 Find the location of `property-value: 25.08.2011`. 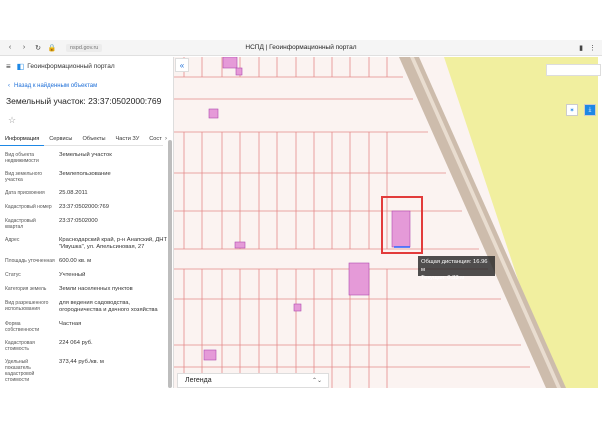

property-value: 25.08.2011 is located at coordinates (73, 193).